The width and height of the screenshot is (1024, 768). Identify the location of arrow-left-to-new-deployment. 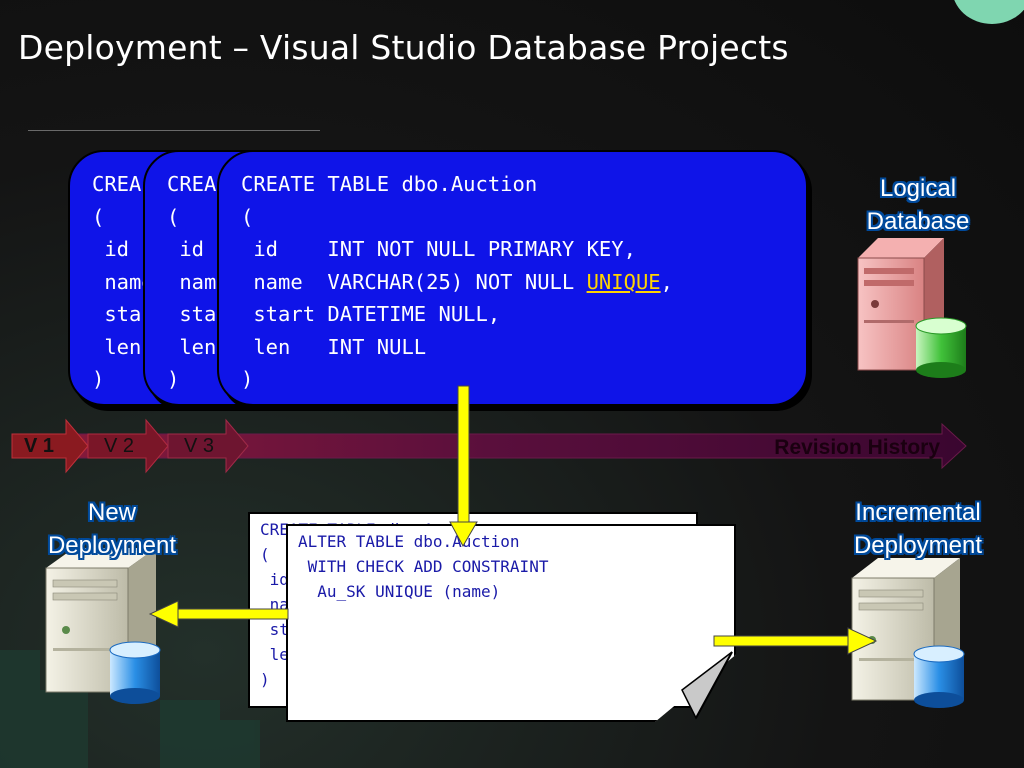
(218, 614).